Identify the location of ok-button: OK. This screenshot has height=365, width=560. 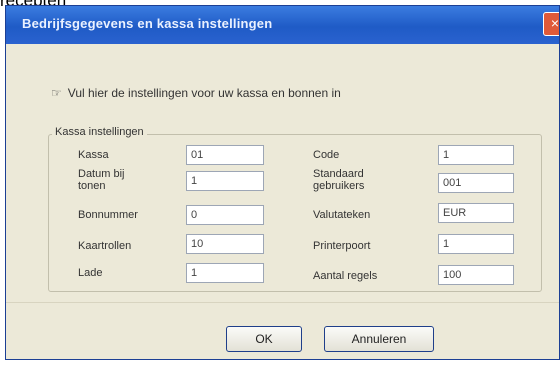
(264, 339).